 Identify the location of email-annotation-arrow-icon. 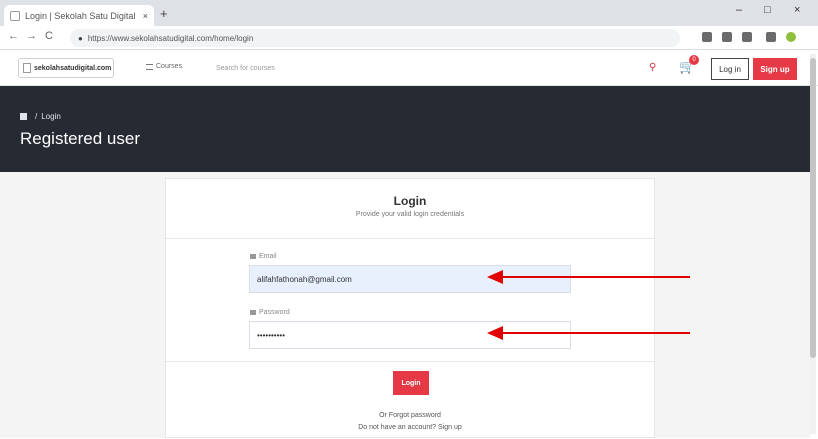
(588, 277).